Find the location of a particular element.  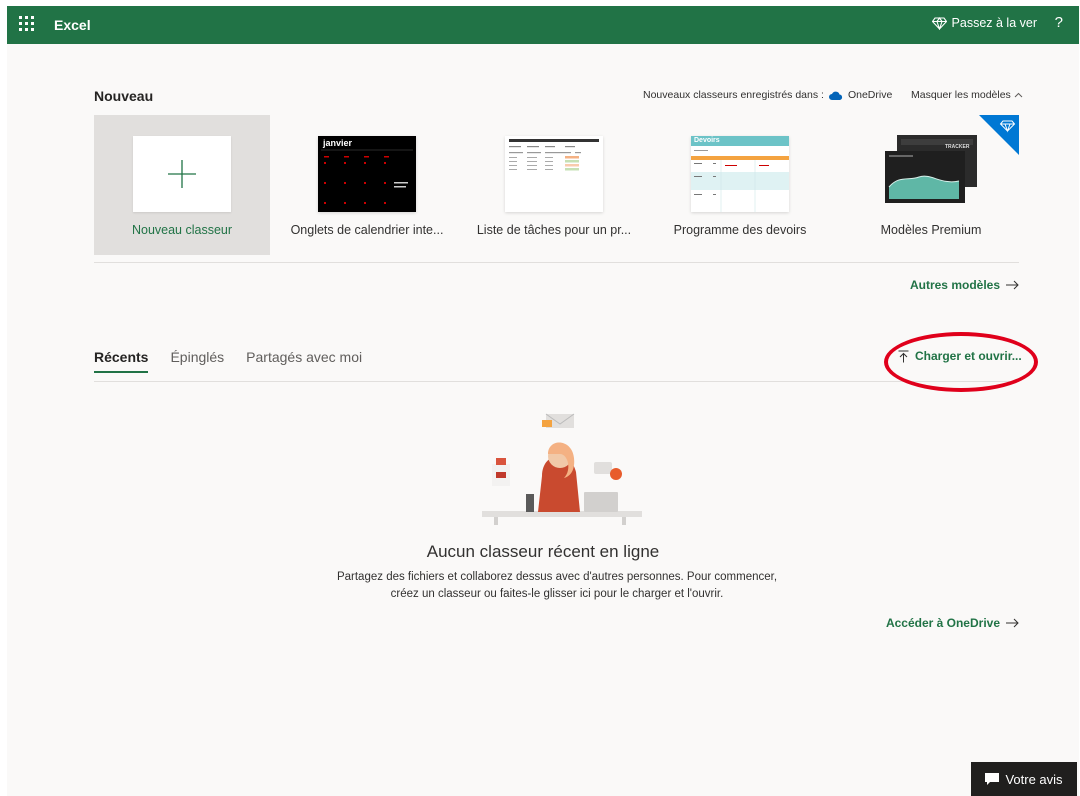

template-thumbnail: Devoirs is located at coordinates (740, 174).